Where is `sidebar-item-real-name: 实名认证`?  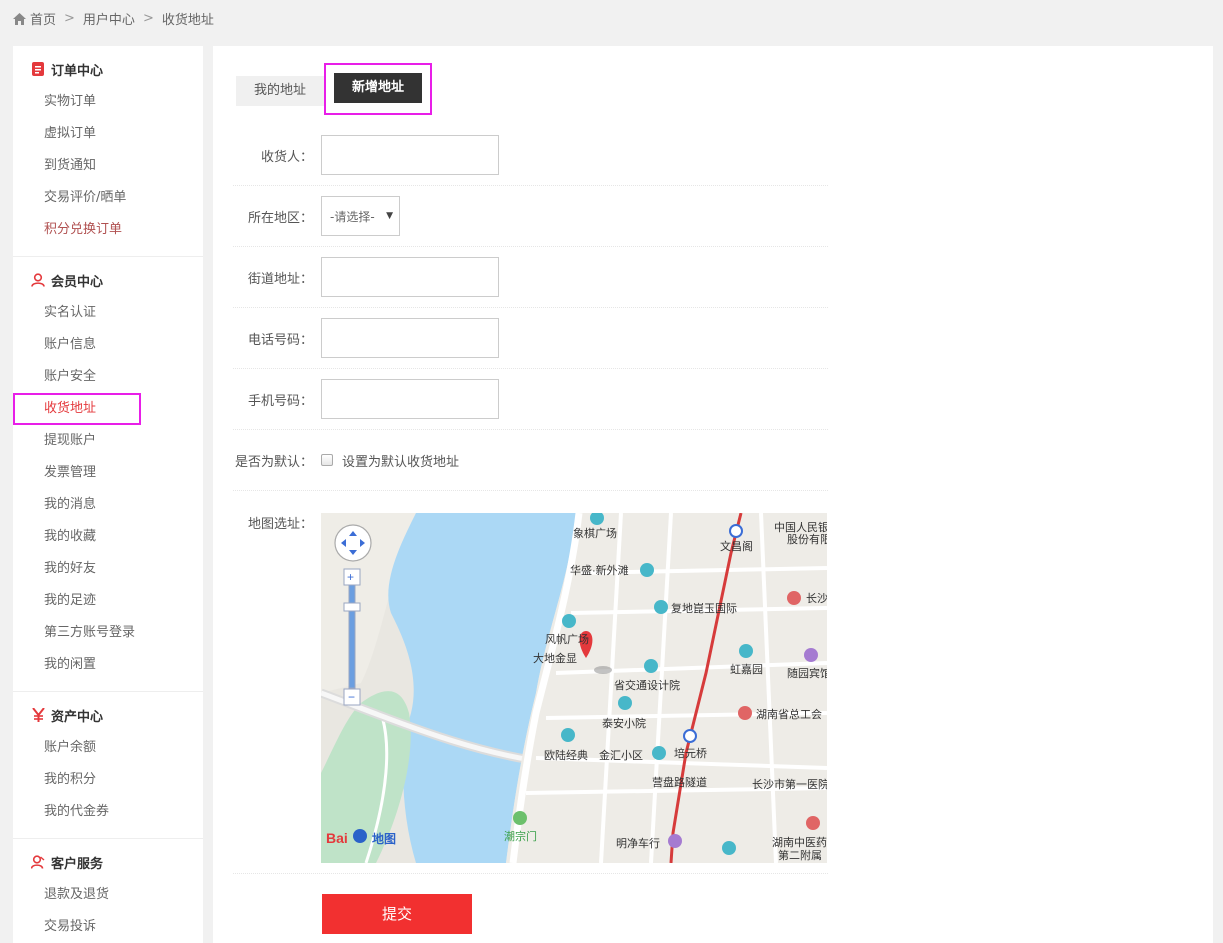 sidebar-item-real-name: 实名认证 is located at coordinates (108, 313).